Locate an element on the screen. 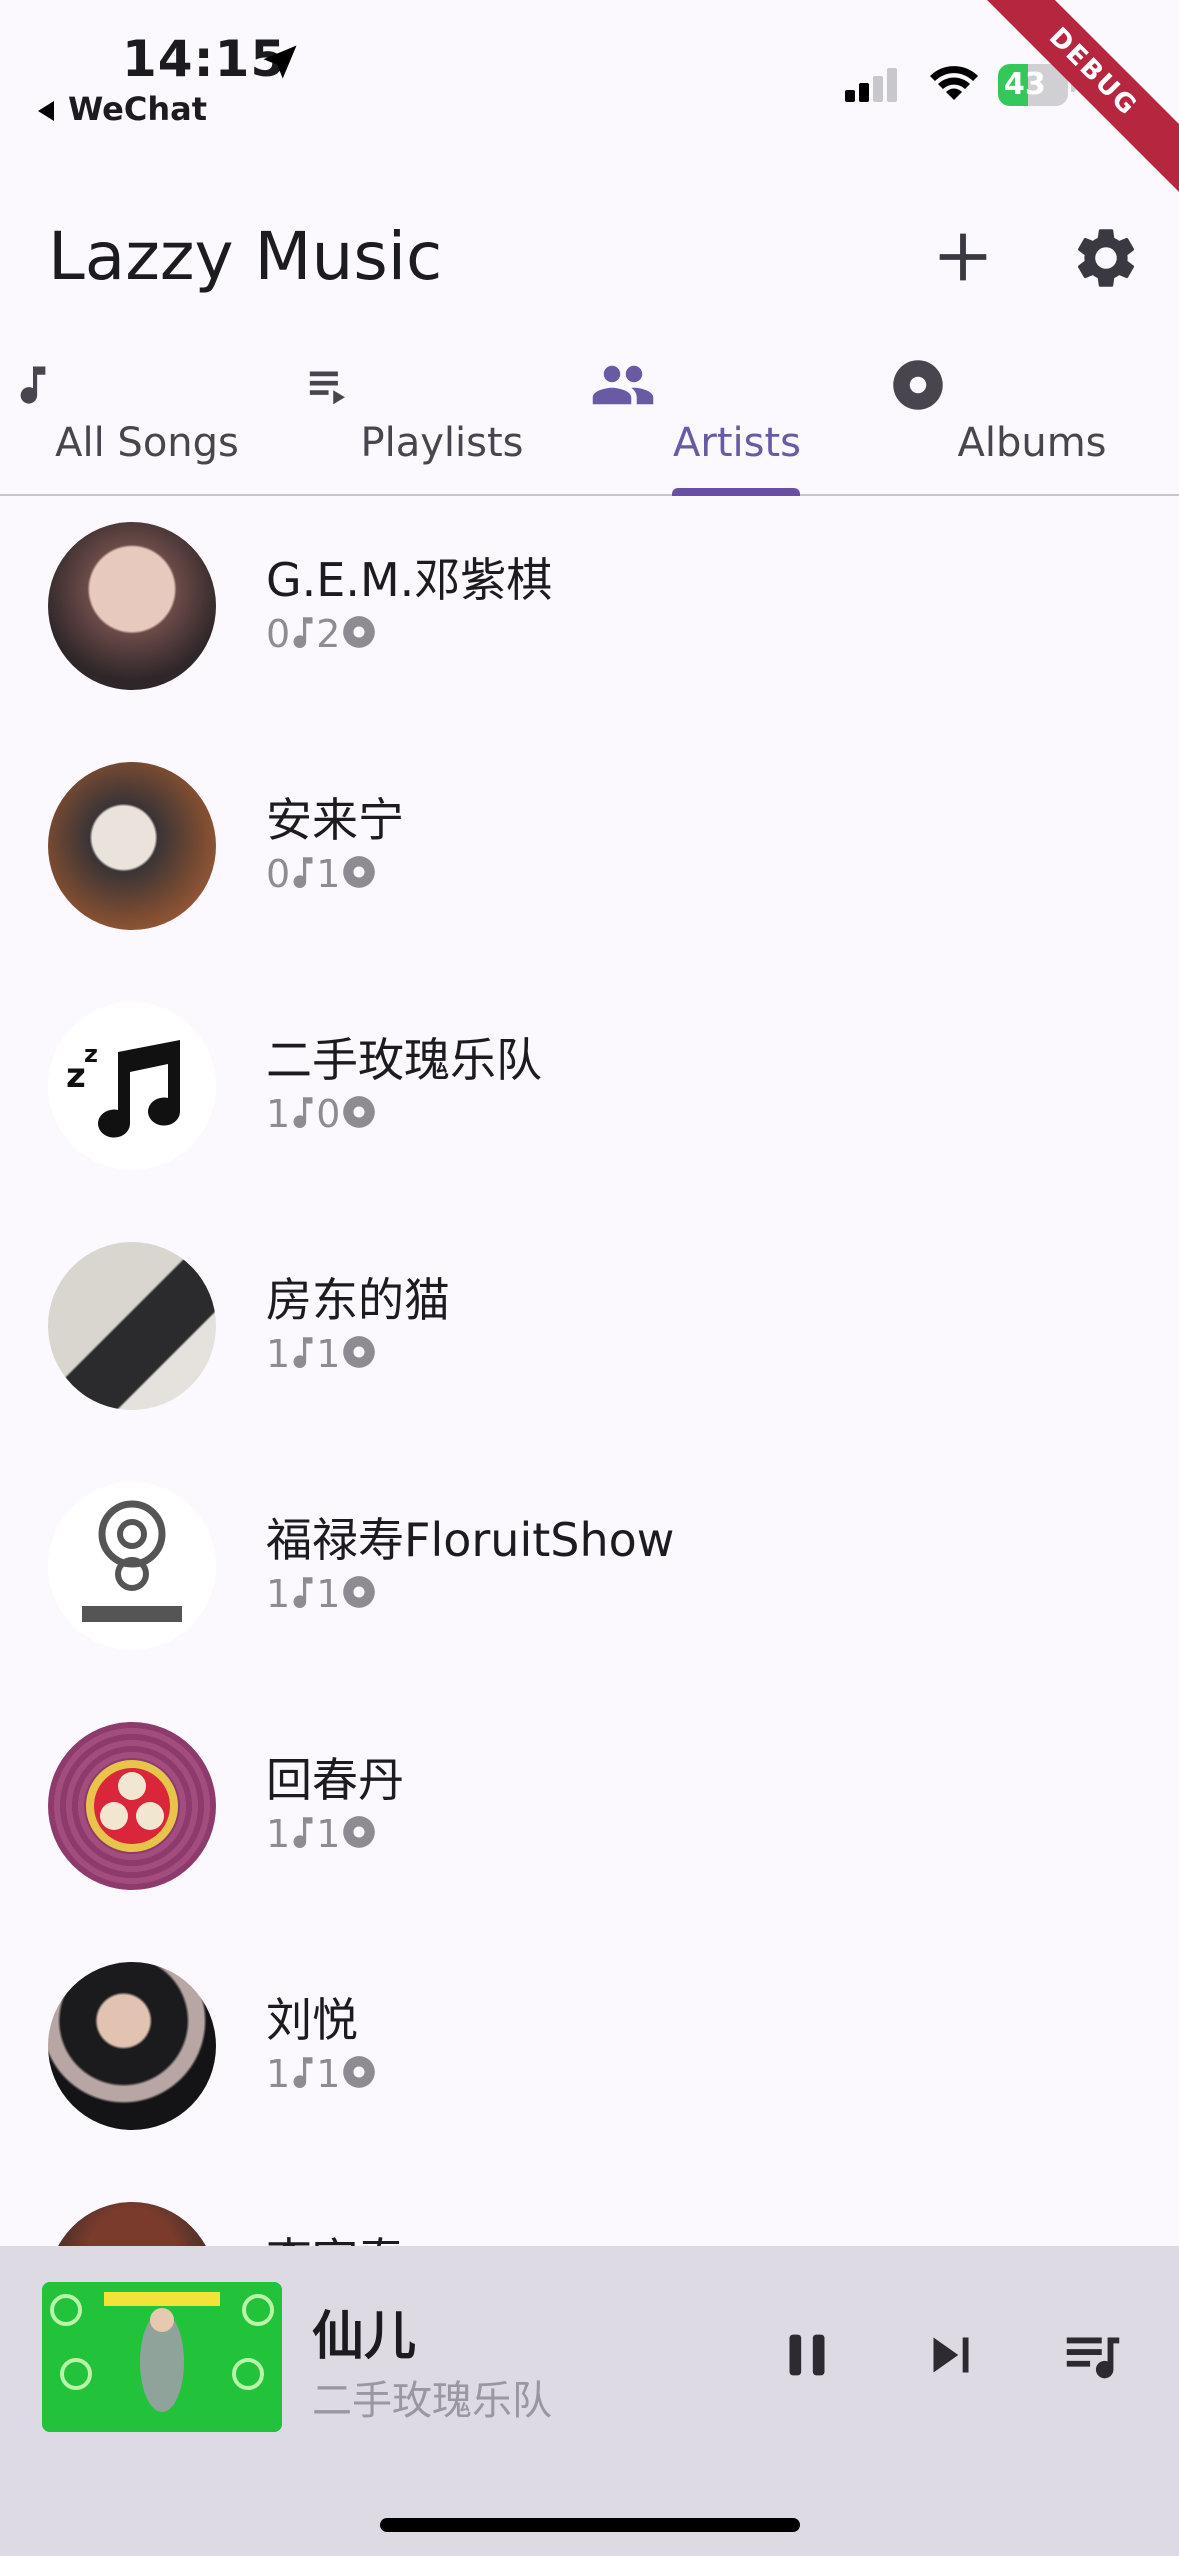  artist-counts: 01 is located at coordinates (322, 874).